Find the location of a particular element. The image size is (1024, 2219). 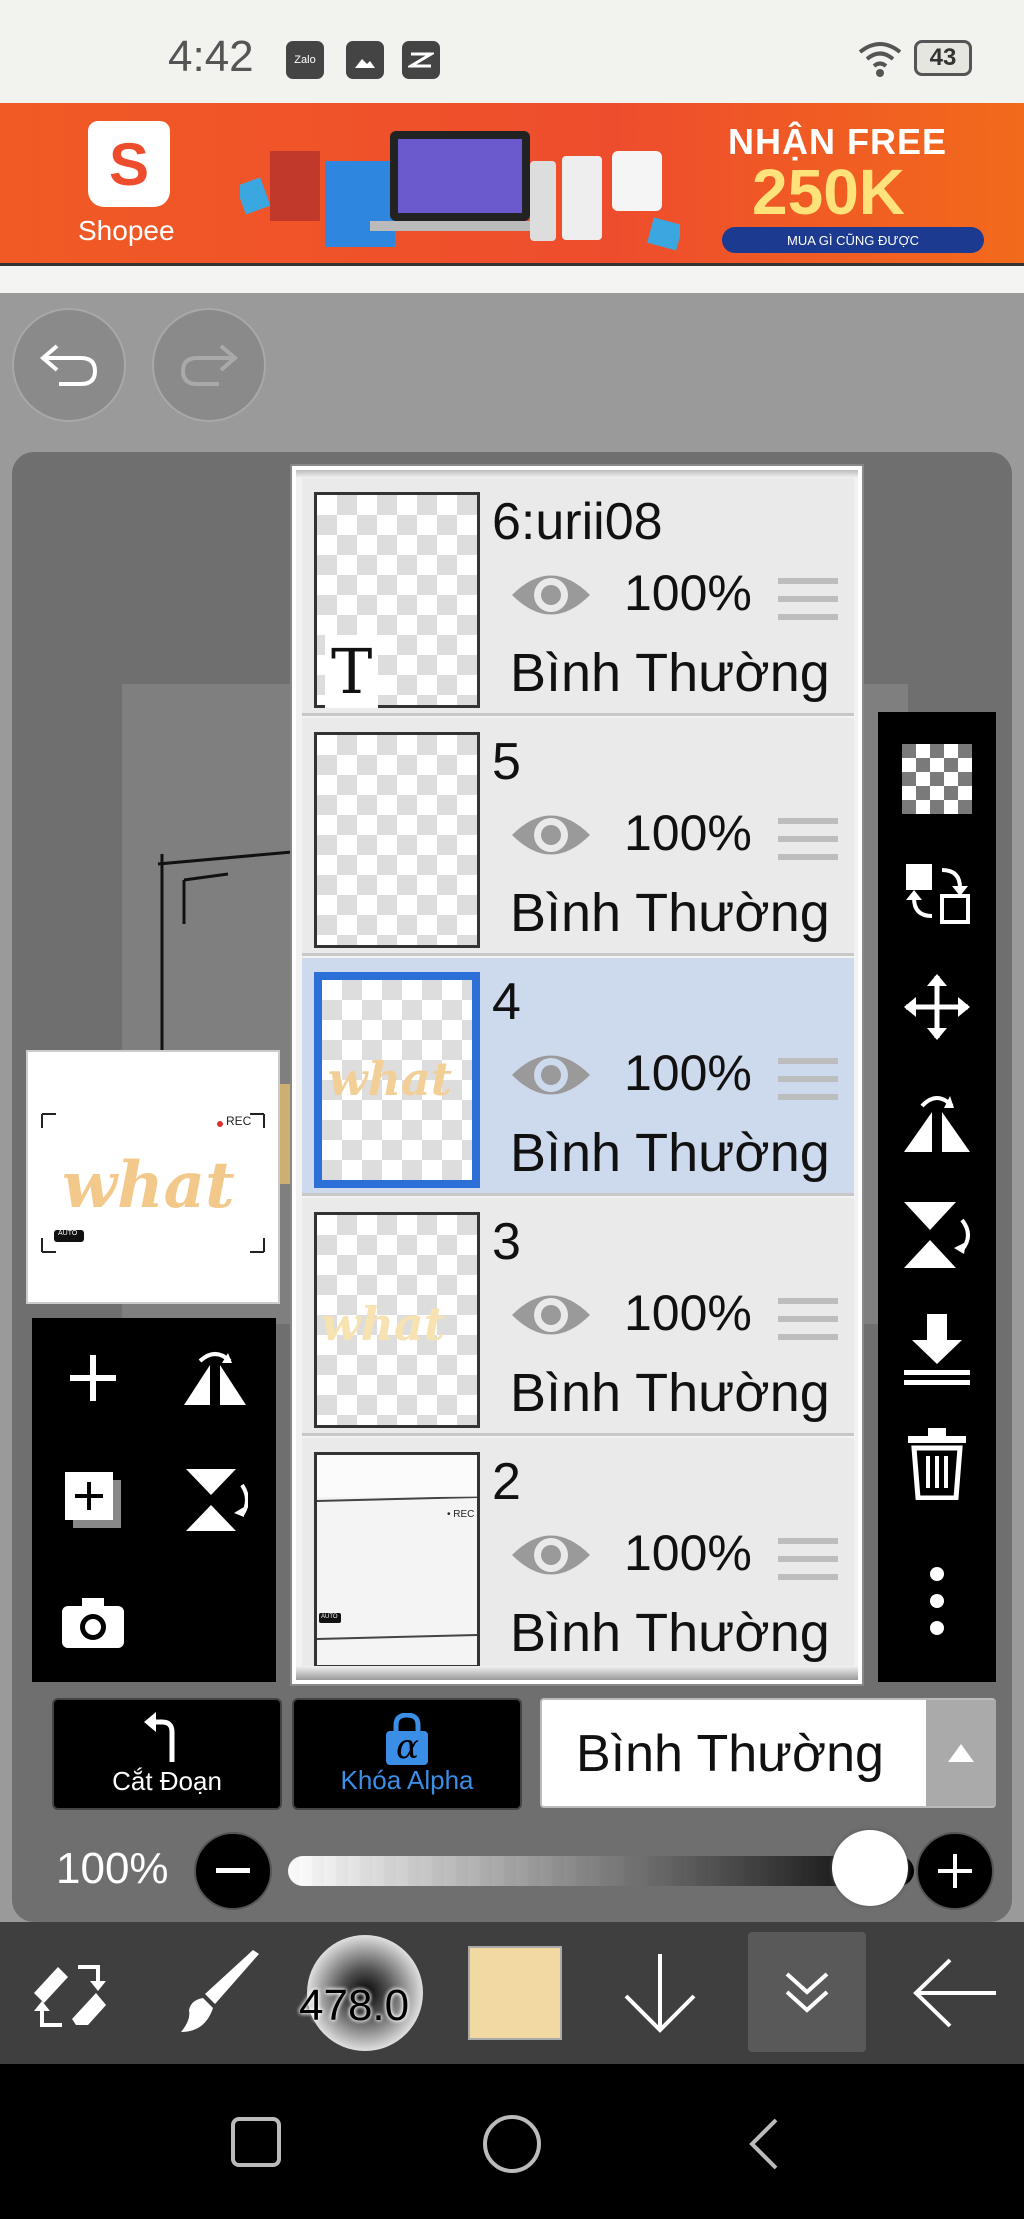

thumbnail-text: what is located at coordinates (148, 1185).